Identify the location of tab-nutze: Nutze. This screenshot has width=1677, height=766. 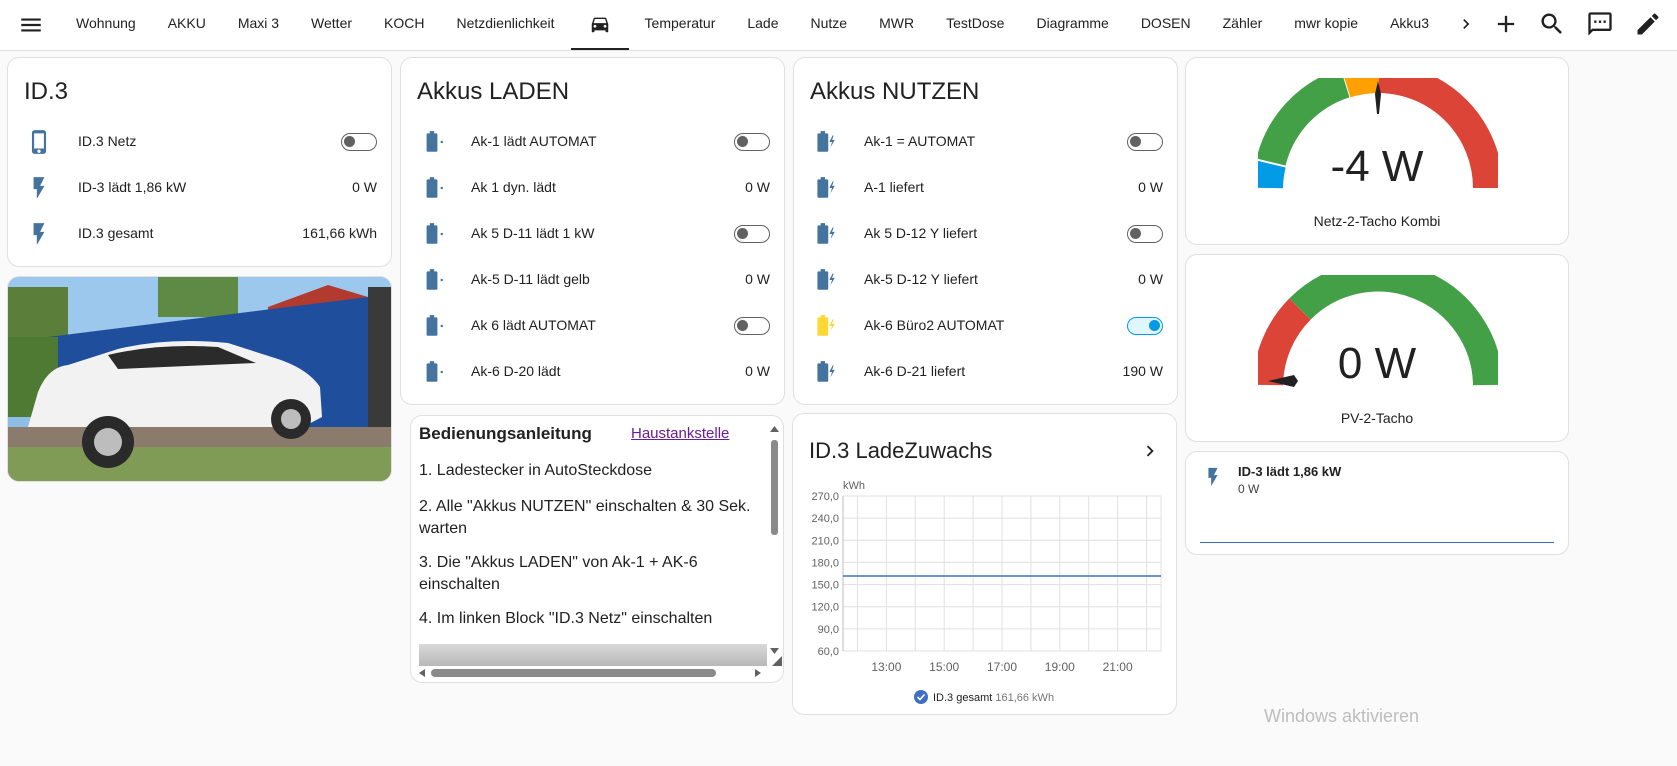
(829, 25).